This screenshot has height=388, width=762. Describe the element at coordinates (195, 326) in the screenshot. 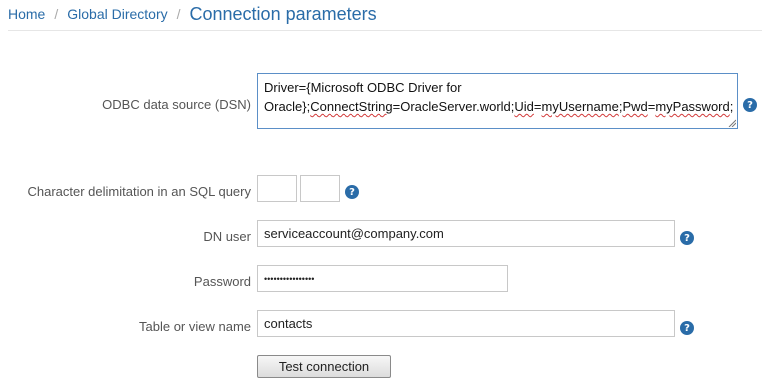

I see `table-name-label: Table or view name` at that location.